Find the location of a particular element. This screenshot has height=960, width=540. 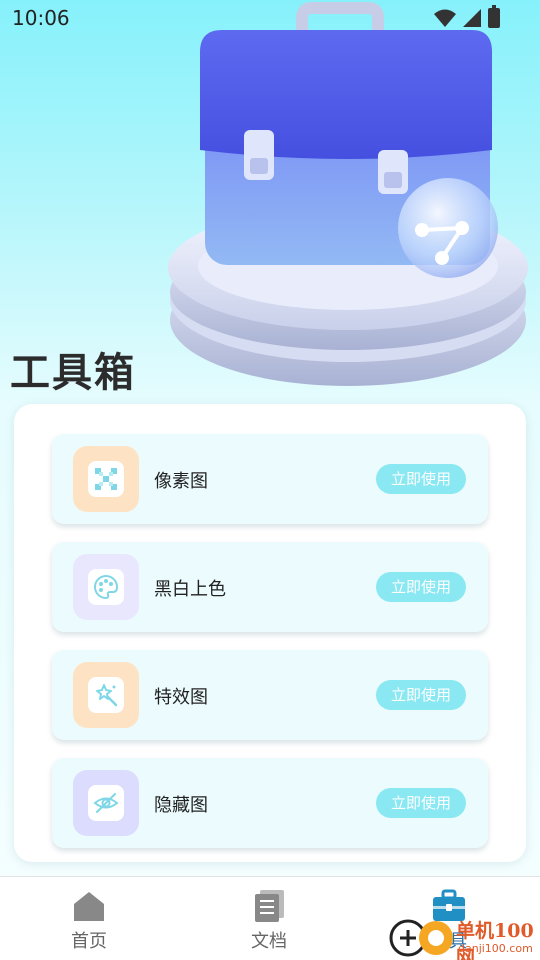

home-icon is located at coordinates (89, 906).